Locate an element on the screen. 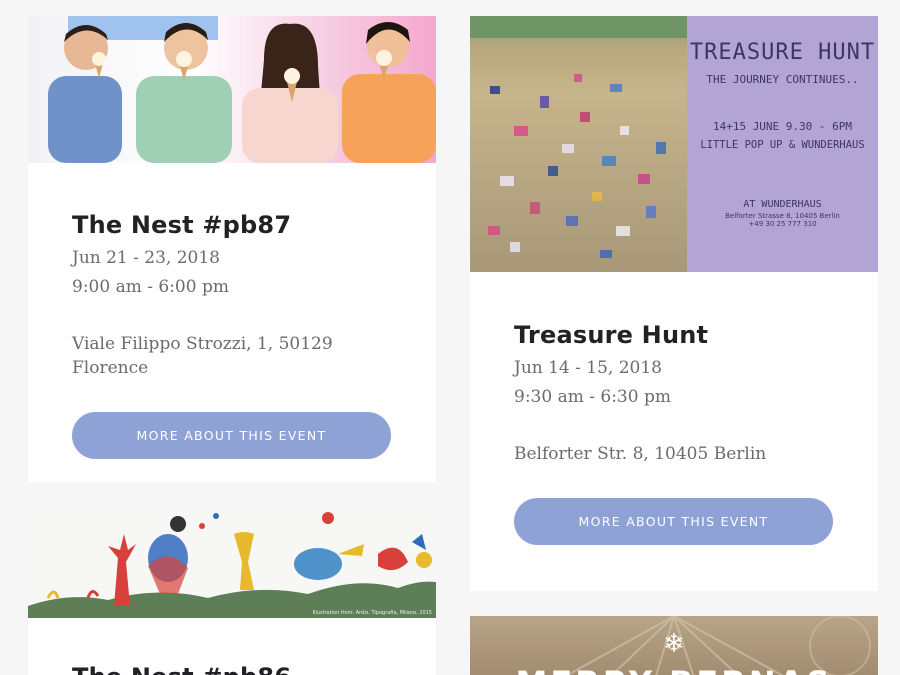 The width and height of the screenshot is (900, 675). event-dates: Jun 21 - 23, 2018 is located at coordinates (146, 258).